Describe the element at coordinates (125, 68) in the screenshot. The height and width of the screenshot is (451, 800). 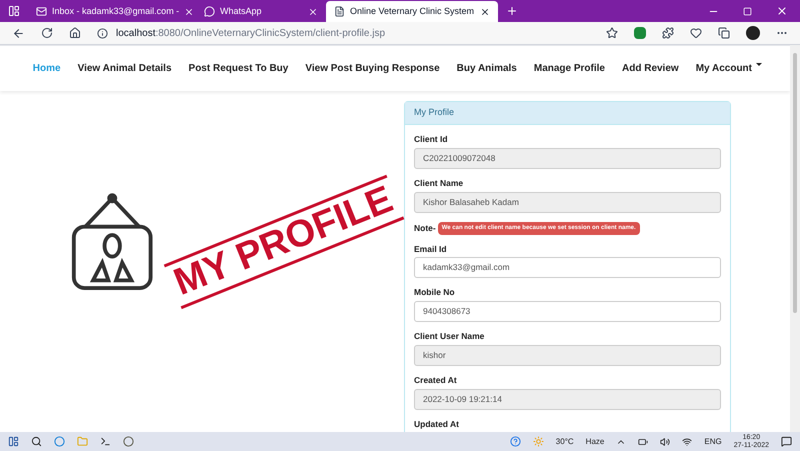
I see `nav-link: View Animal Details` at that location.